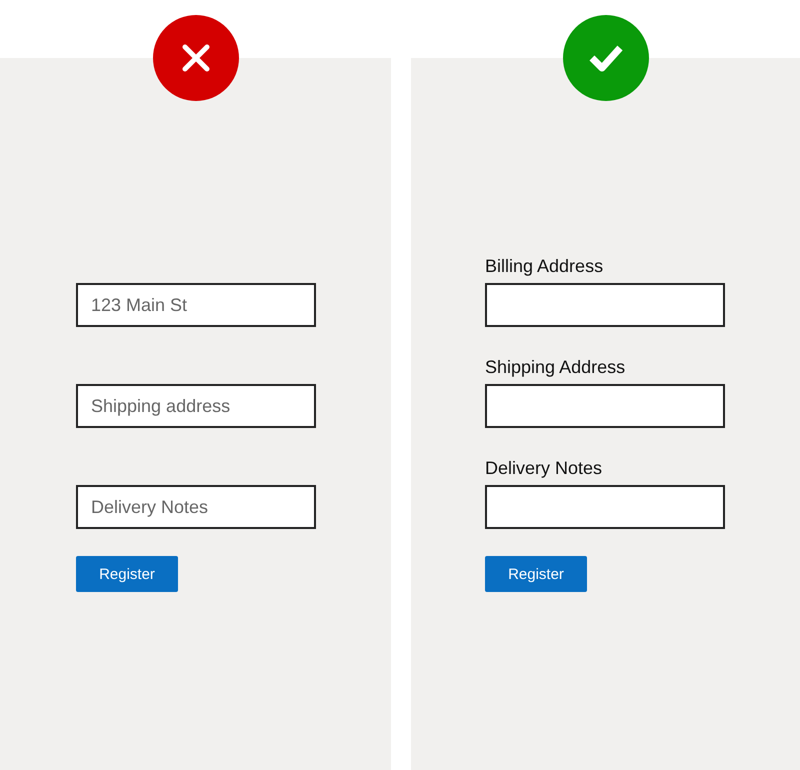  Describe the element at coordinates (196, 305) in the screenshot. I see `input-field: 123 Main St` at that location.